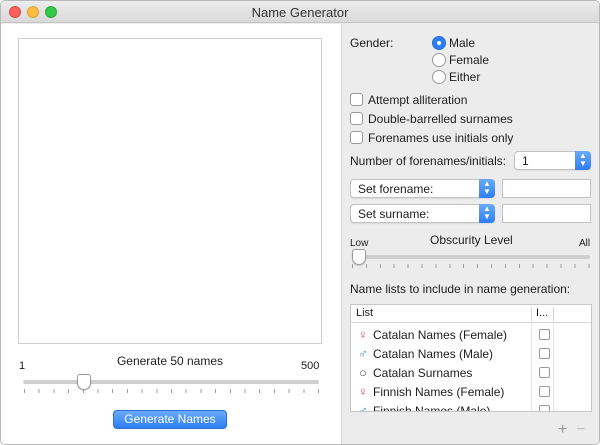 Image resolution: width=600 pixels, height=445 pixels. I want to click on table-row: ♂ Finnish Names (Male), so click(471, 407).